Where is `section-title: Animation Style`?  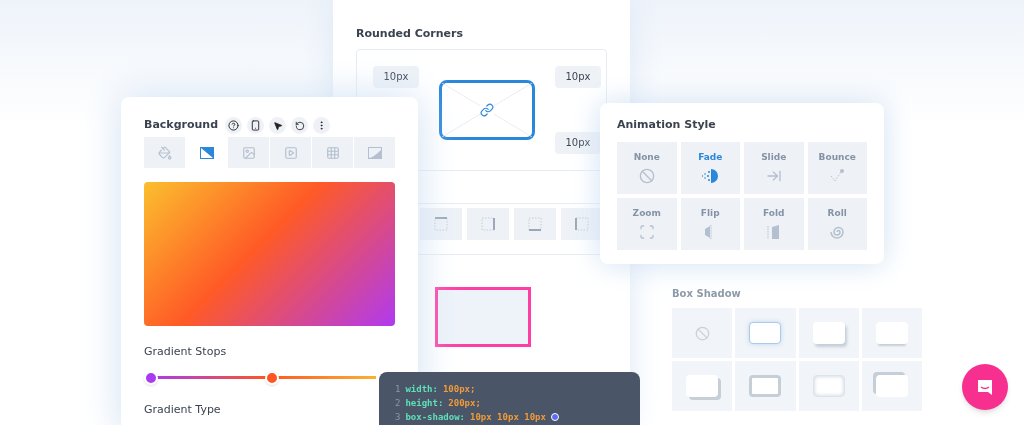
section-title: Animation Style is located at coordinates (667, 125).